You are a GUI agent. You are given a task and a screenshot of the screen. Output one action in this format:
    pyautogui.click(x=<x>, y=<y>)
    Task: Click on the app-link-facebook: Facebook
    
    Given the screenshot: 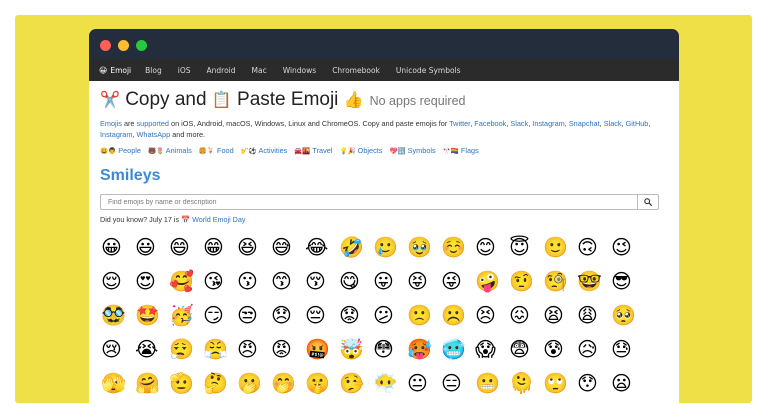 What is the action you would take?
    pyautogui.click(x=490, y=123)
    